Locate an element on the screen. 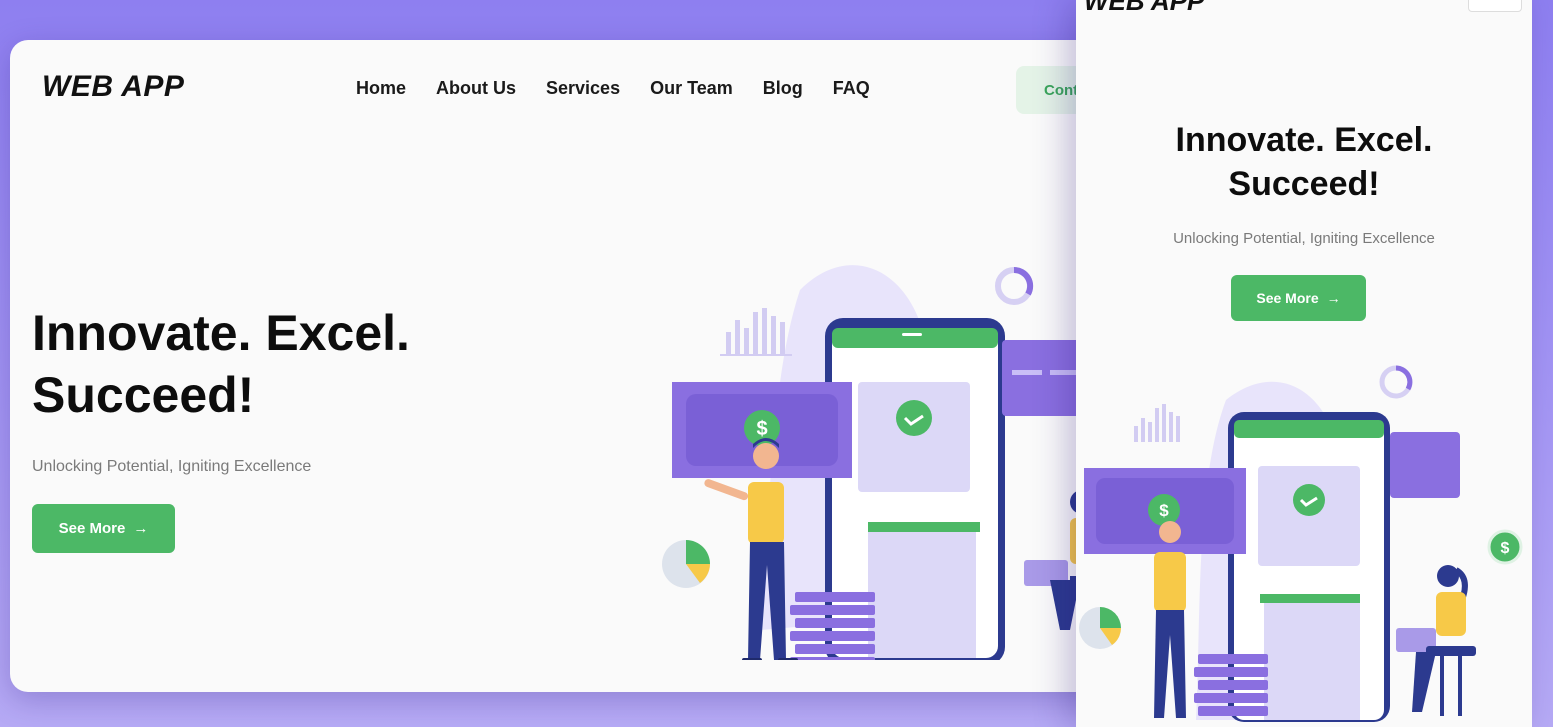  hero-title-line1: Innovate. Excel. is located at coordinates (221, 333).